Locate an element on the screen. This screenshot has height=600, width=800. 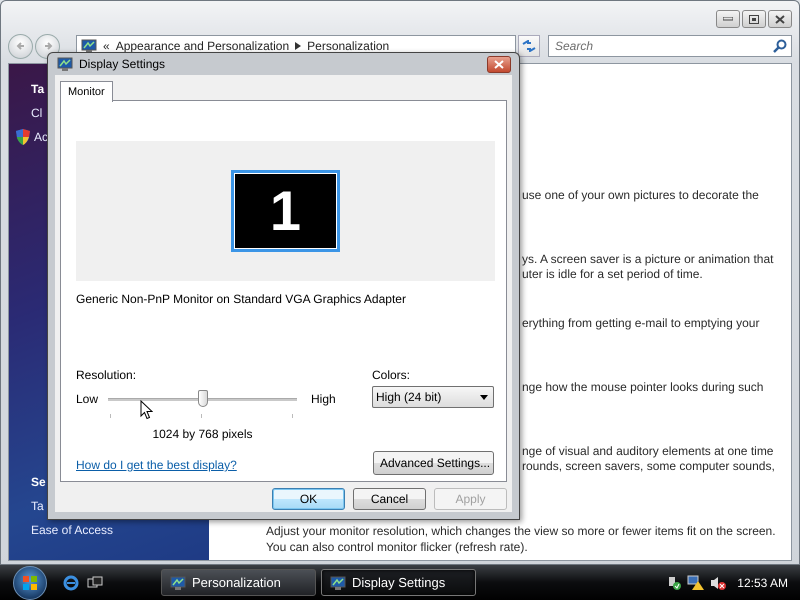
search-field: Search is located at coordinates (670, 46).